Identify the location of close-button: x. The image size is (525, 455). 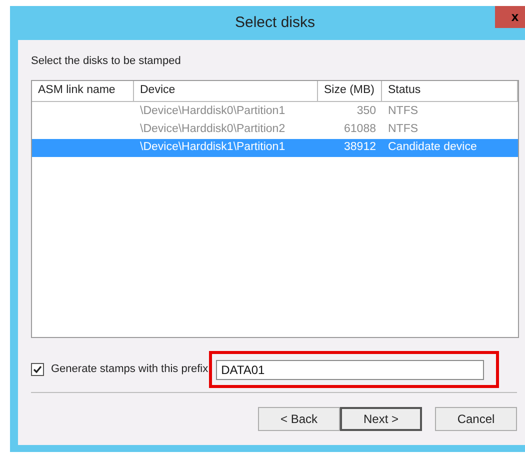
(510, 17).